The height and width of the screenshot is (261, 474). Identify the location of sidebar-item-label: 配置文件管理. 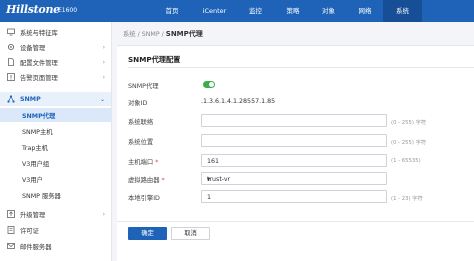
(39, 63).